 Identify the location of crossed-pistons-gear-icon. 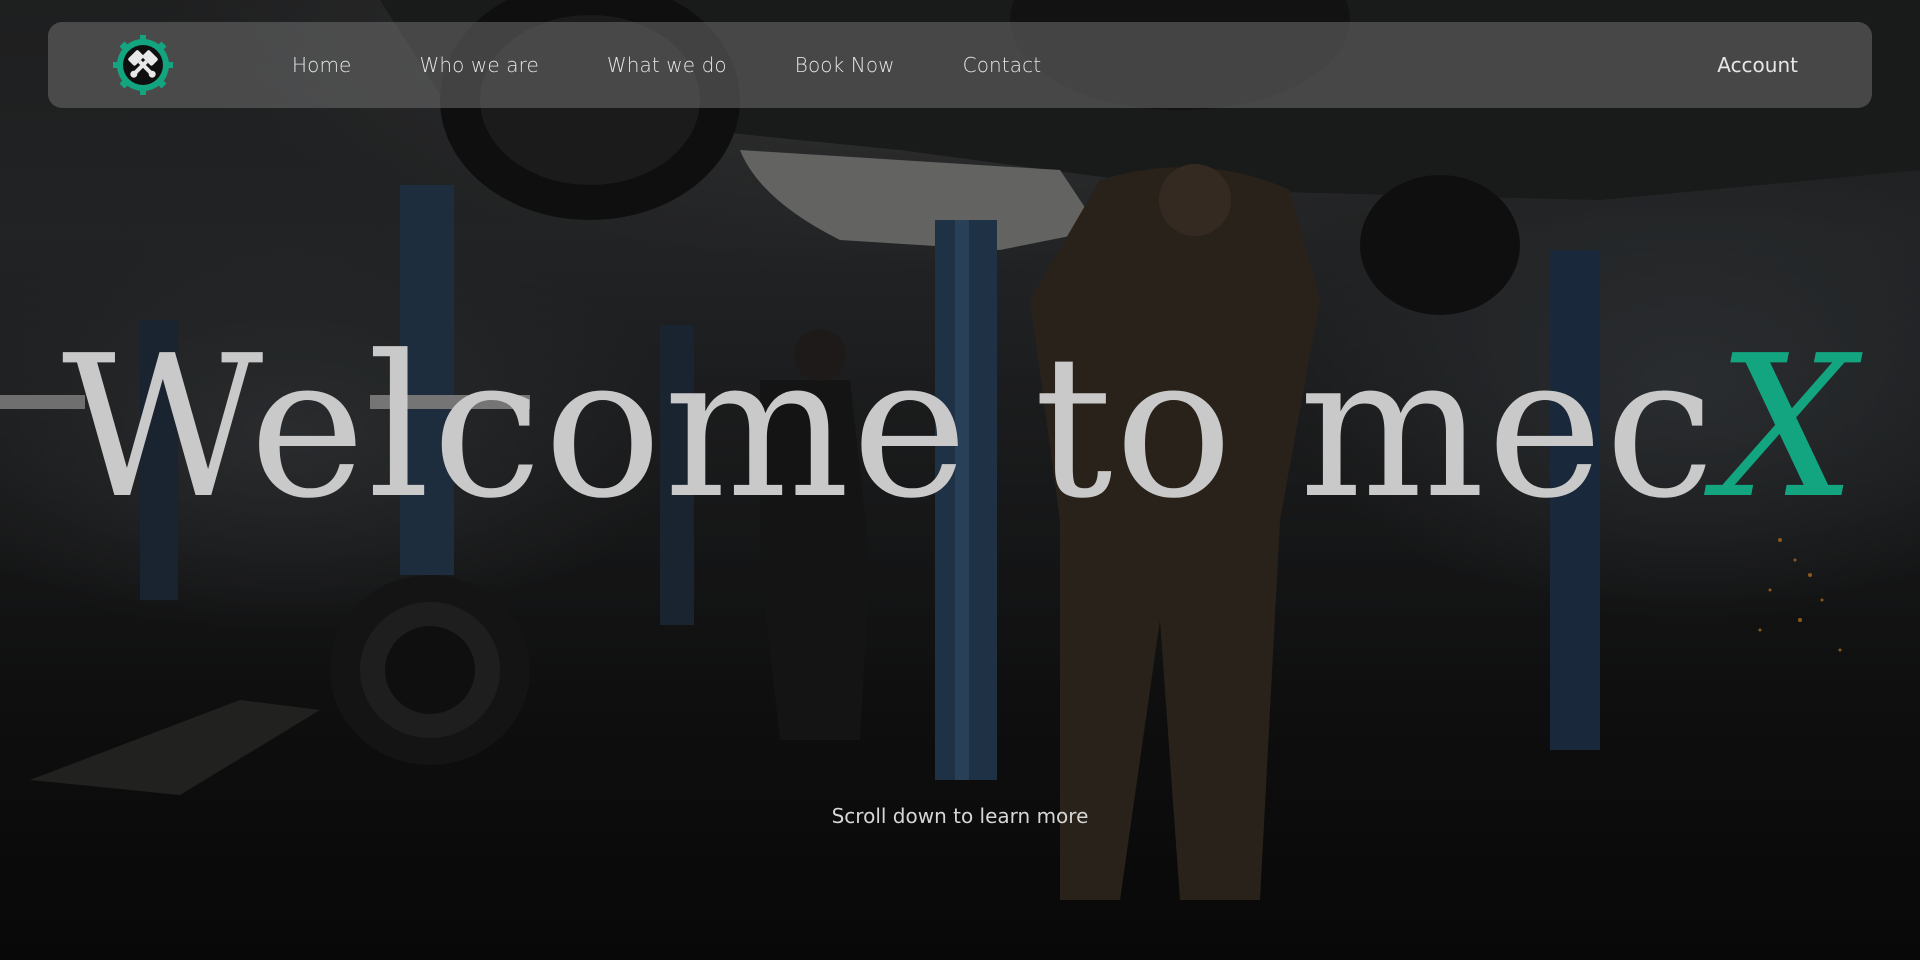
(143, 65).